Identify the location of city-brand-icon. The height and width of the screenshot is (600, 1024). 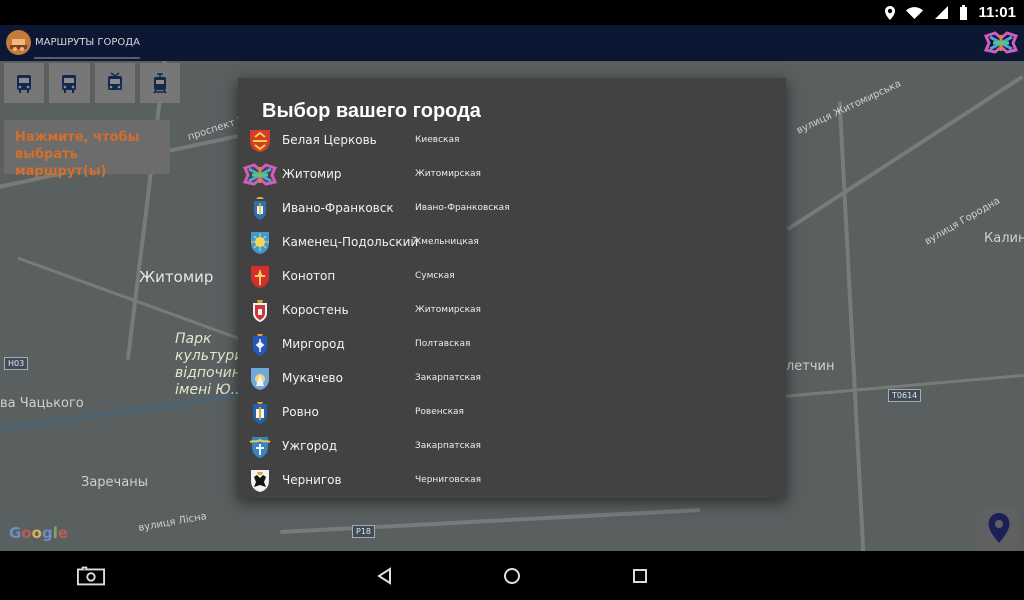
(1001, 42).